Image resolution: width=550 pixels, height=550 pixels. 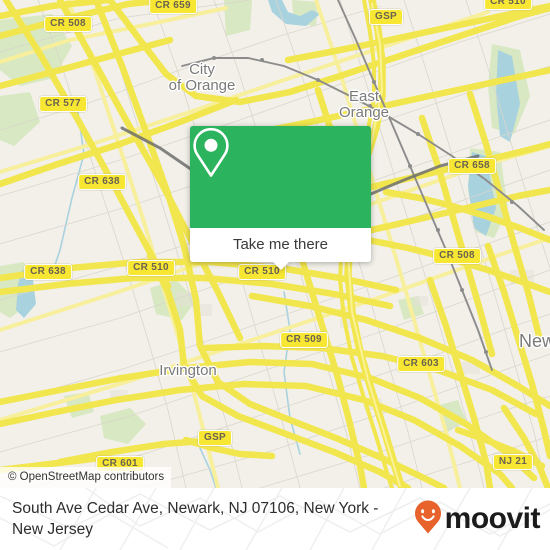 What do you see at coordinates (364, 104) in the screenshot?
I see `place-label-east-orange: East Orange` at bounding box center [364, 104].